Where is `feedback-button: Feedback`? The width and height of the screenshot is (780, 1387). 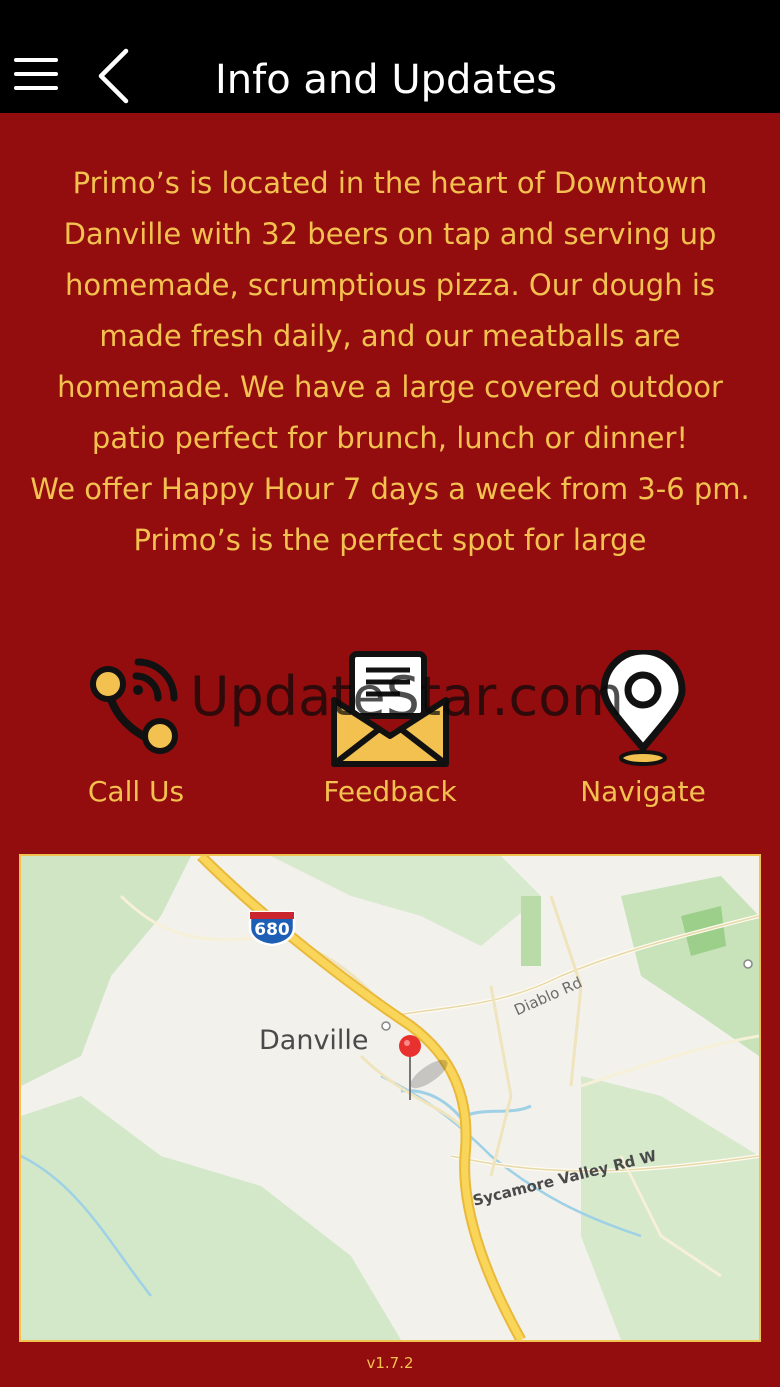
feedback-button: Feedback is located at coordinates (390, 732).